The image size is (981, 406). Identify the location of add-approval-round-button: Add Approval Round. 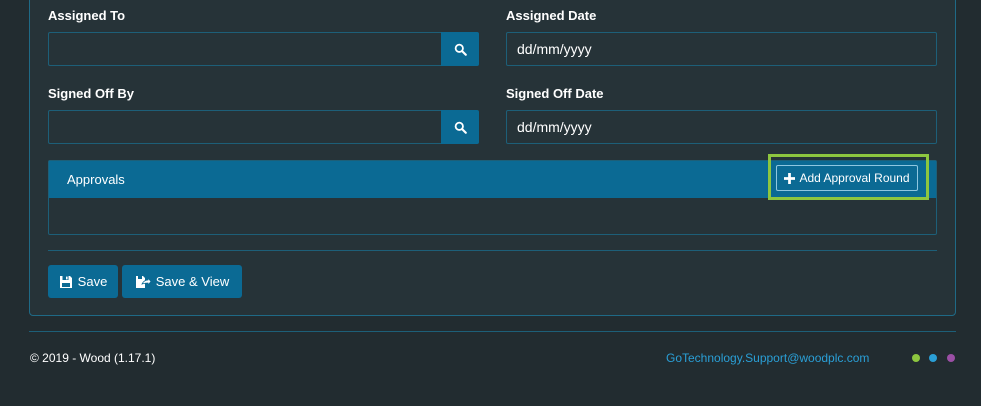
(847, 178).